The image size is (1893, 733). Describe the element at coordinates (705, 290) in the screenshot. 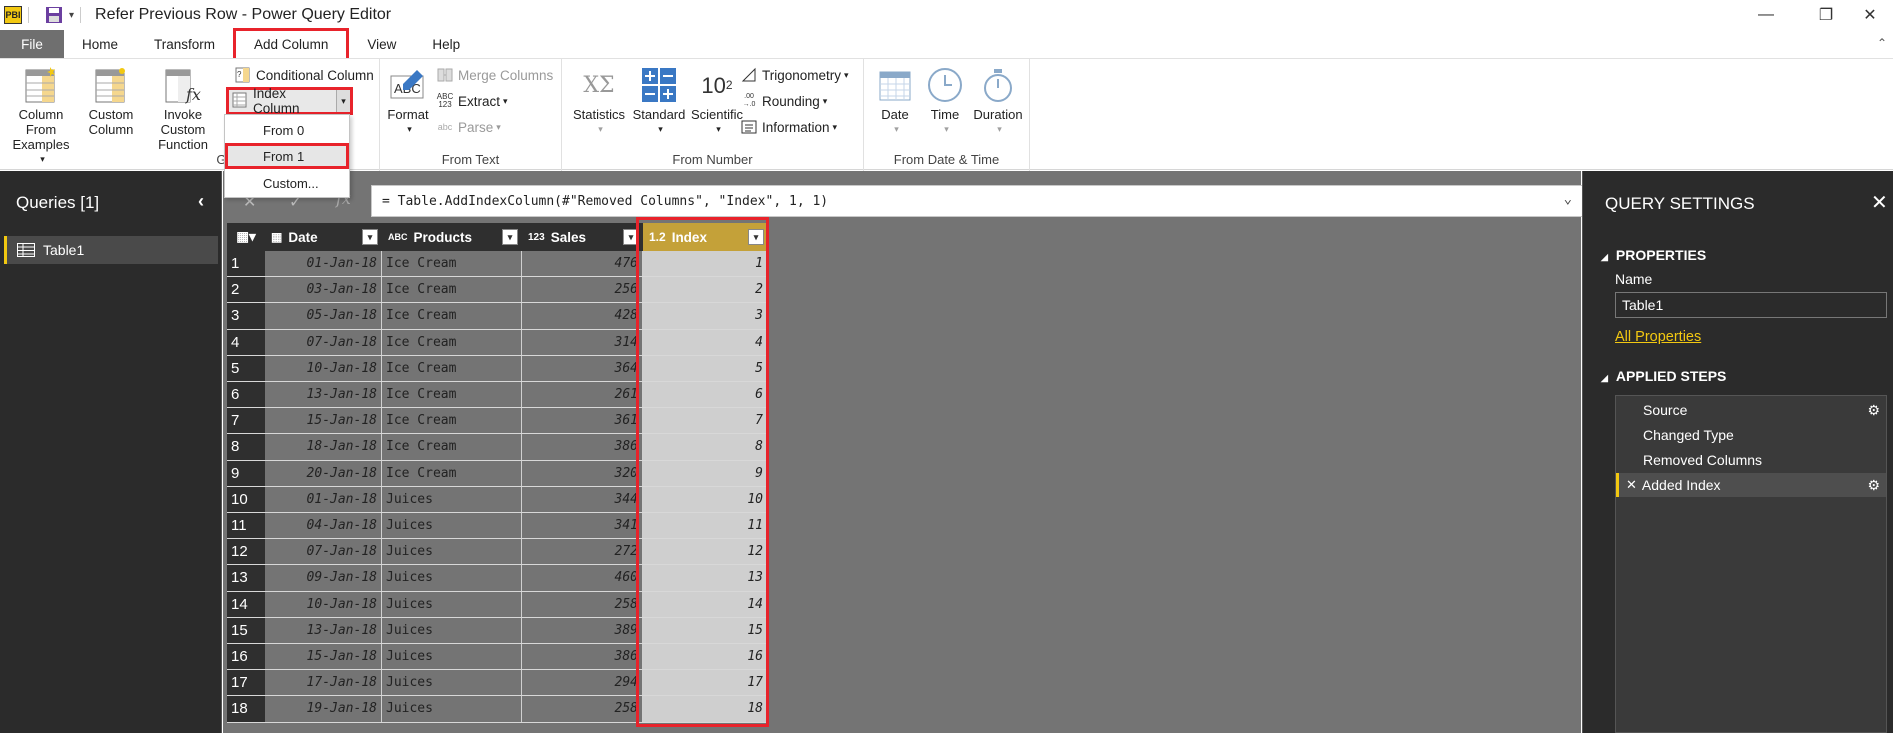

I see `index-cell: 2` at that location.